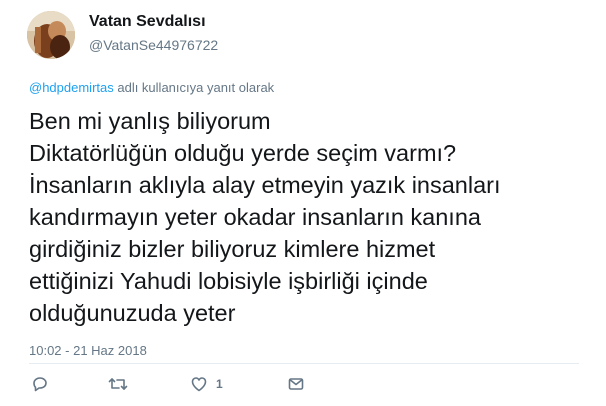 Image resolution: width=606 pixels, height=406 pixels. I want to click on display-name: Vatan Sevdalısı, so click(147, 22).